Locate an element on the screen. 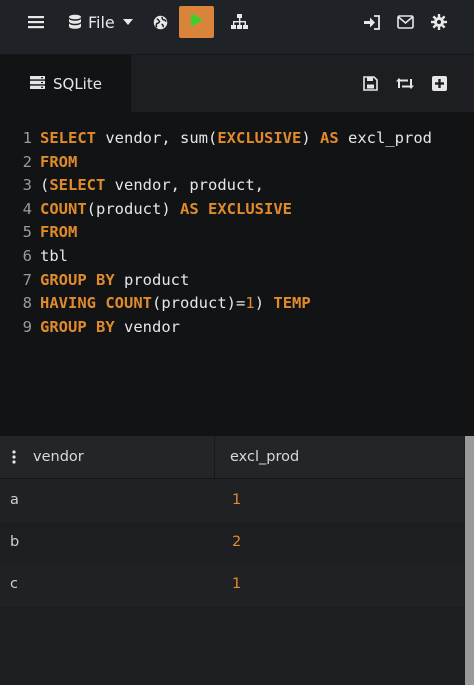 The width and height of the screenshot is (474, 685). sql-keyword: TEMP is located at coordinates (292, 303).